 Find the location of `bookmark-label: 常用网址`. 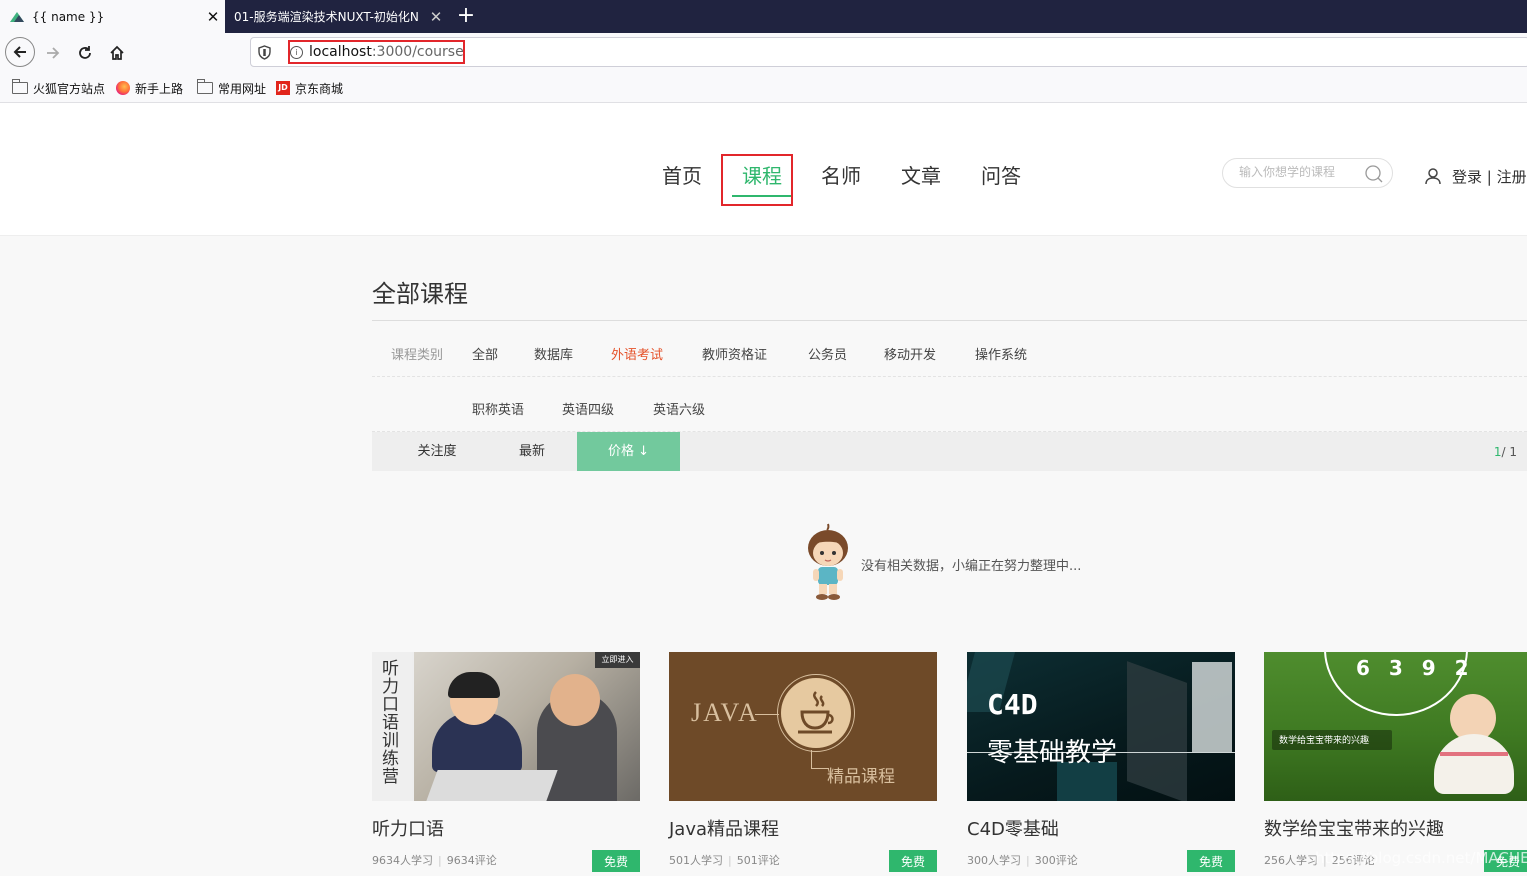

bookmark-label: 常用网址 is located at coordinates (242, 88).